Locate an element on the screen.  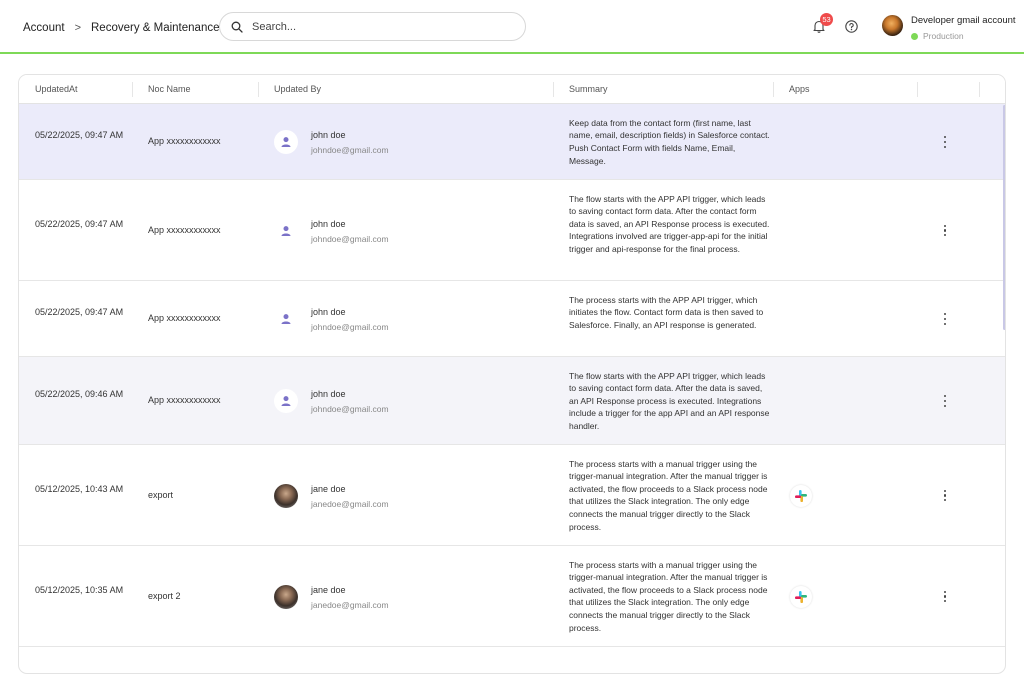
search-icon is located at coordinates (237, 27).